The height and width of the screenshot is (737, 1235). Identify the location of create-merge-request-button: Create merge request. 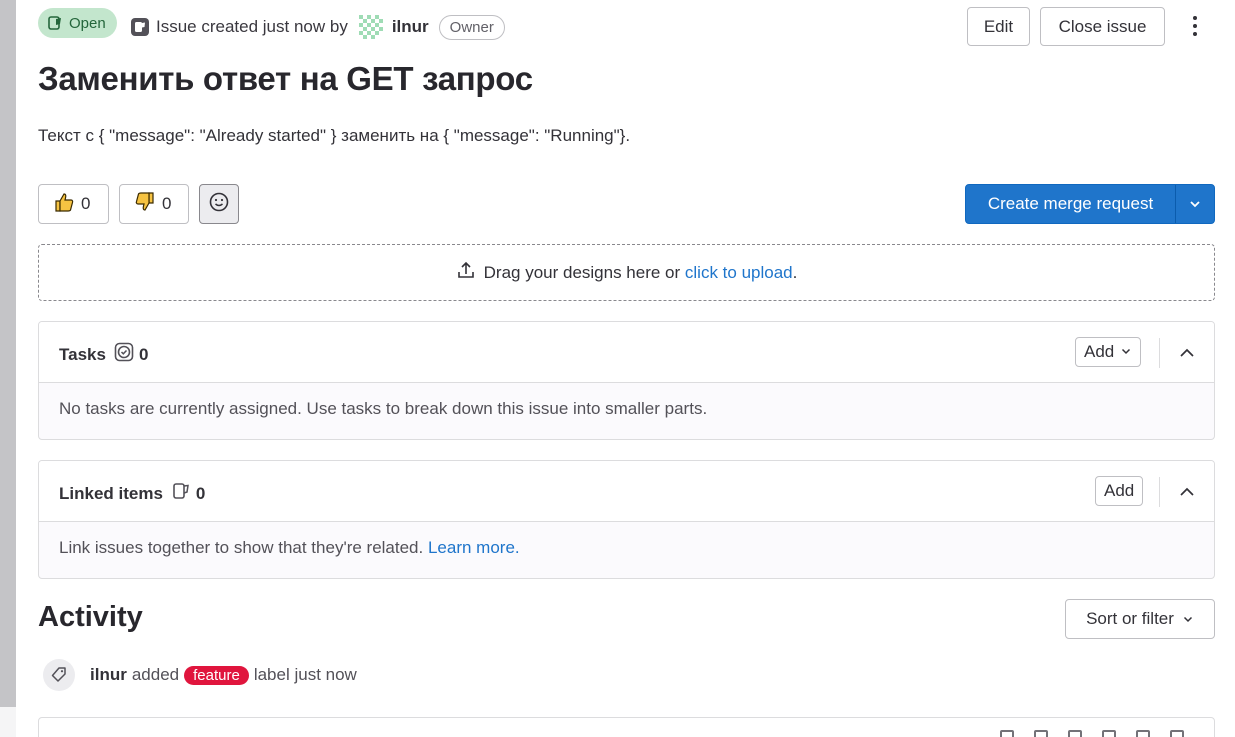
(1090, 204).